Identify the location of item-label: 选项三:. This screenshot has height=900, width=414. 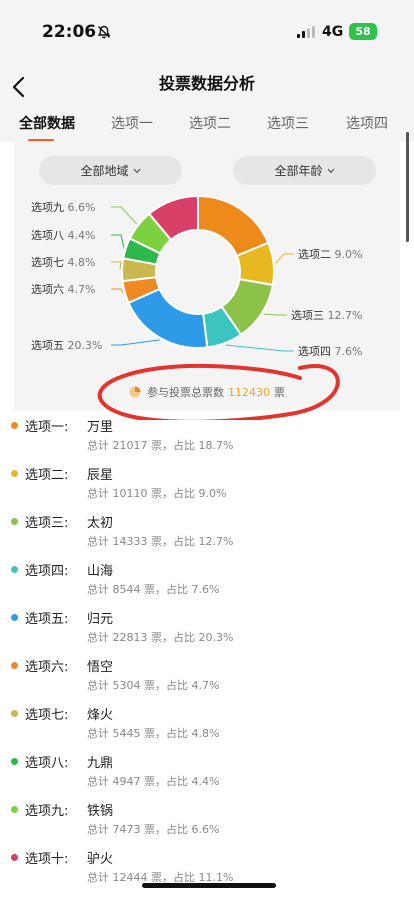
(47, 523).